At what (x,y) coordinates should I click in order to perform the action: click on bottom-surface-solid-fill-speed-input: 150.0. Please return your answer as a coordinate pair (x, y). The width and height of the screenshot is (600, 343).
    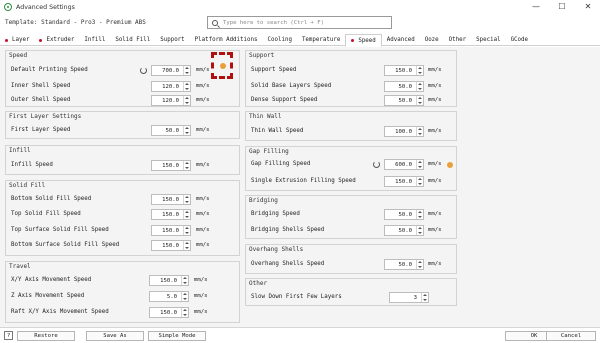
    Looking at the image, I should click on (171, 245).